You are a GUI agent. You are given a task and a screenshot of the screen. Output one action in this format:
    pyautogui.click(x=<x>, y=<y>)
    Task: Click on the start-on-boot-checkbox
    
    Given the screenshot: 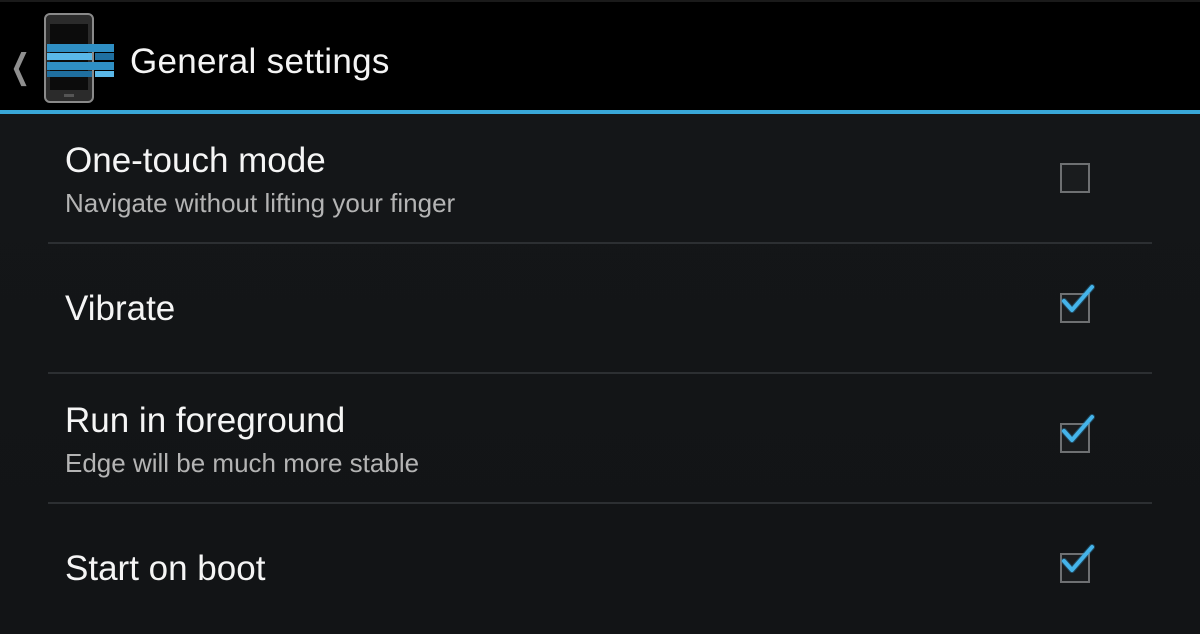 What is the action you would take?
    pyautogui.click(x=1077, y=563)
    